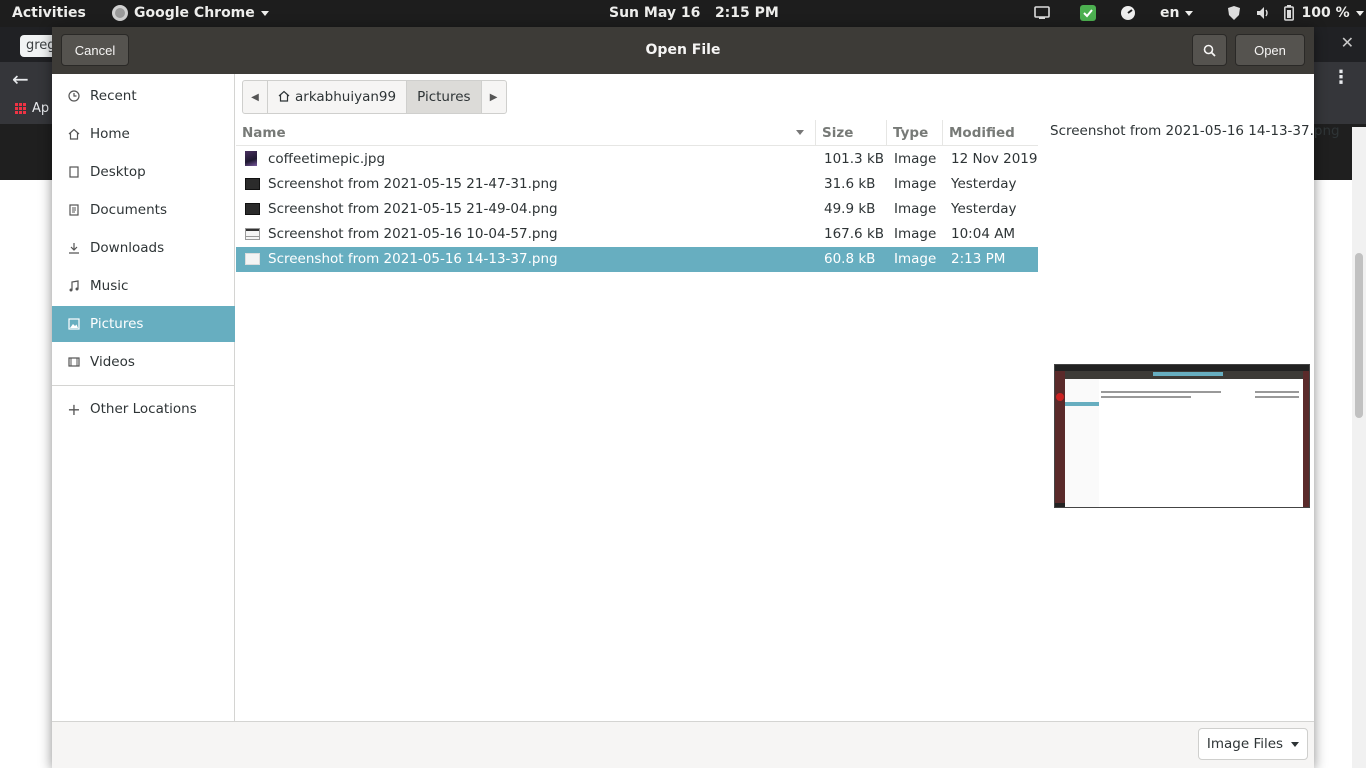 This screenshot has width=1366, height=768. Describe the element at coordinates (264, 133) in the screenshot. I see `column-name-header: Name` at that location.